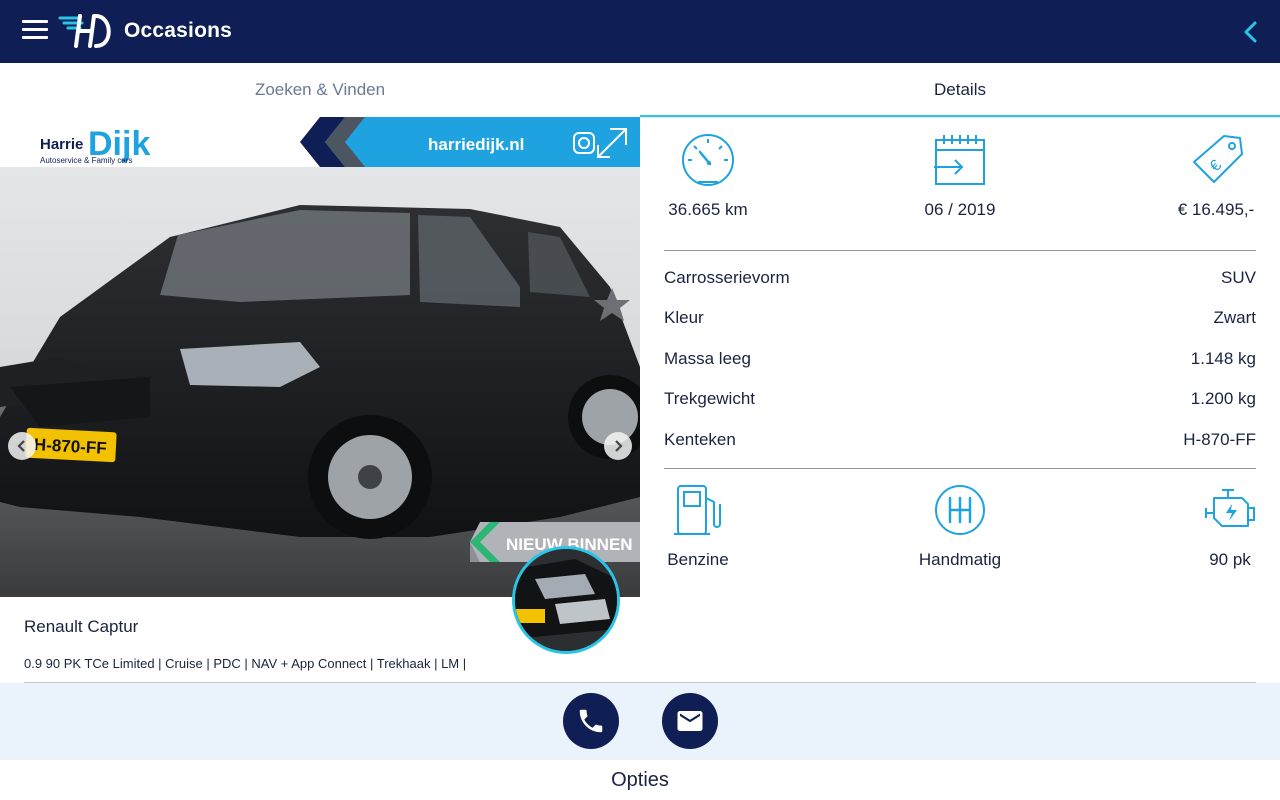  Describe the element at coordinates (1223, 358) in the screenshot. I see `spec-value: 1.148 kg` at that location.